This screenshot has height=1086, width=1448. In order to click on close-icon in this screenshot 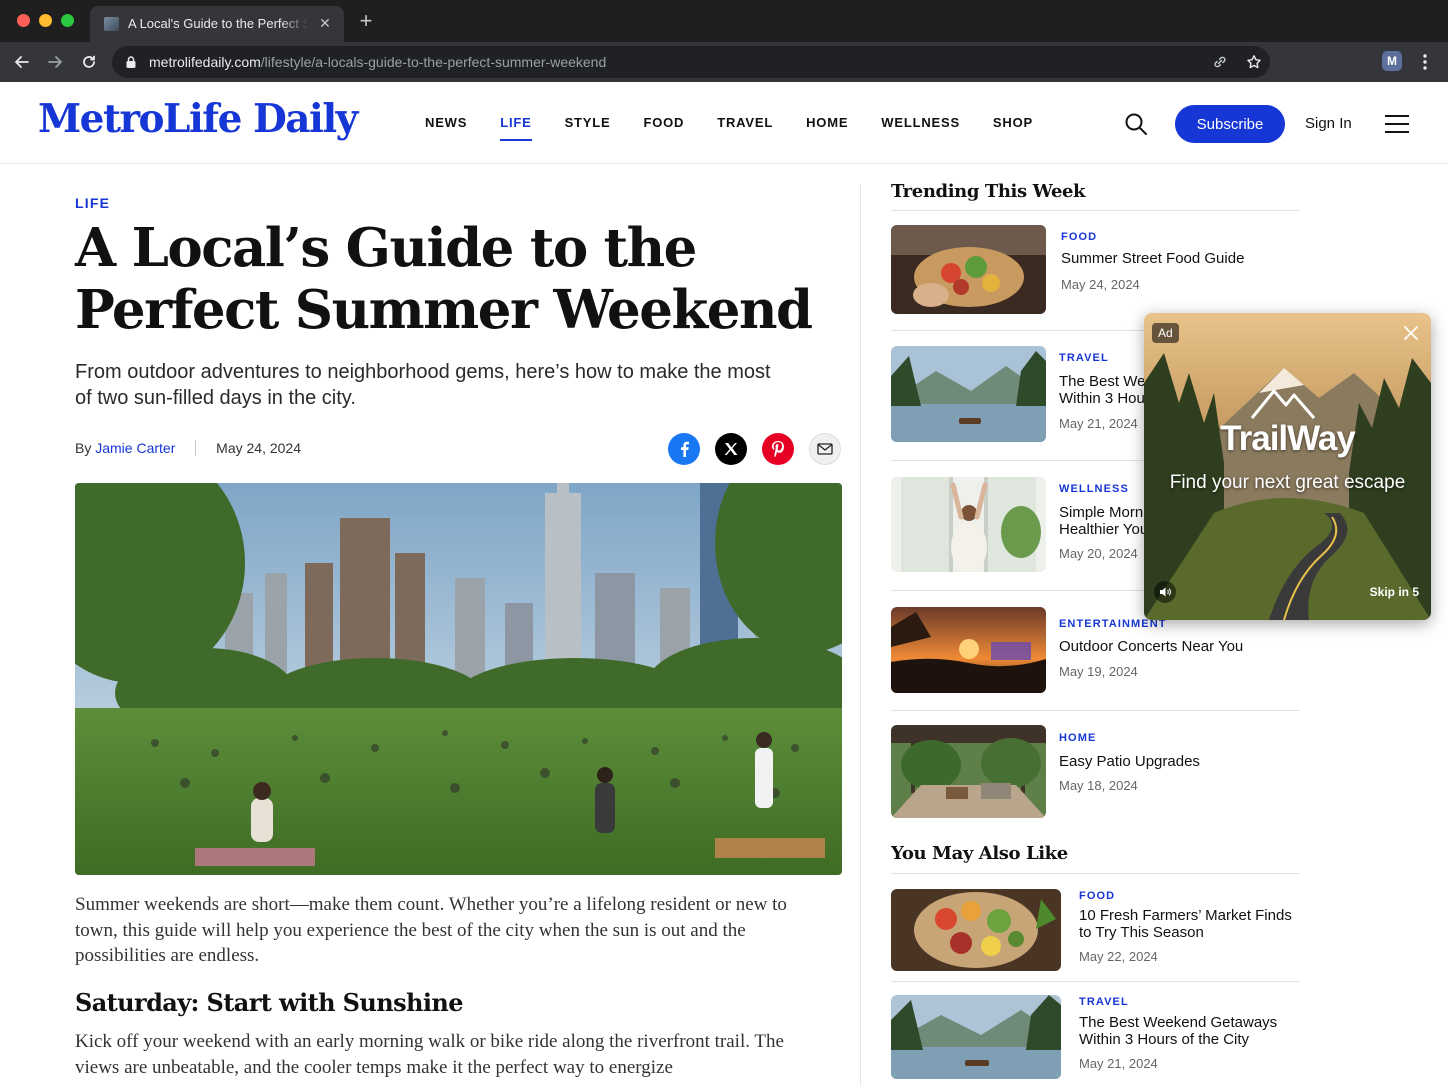, I will do `click(1411, 333)`.